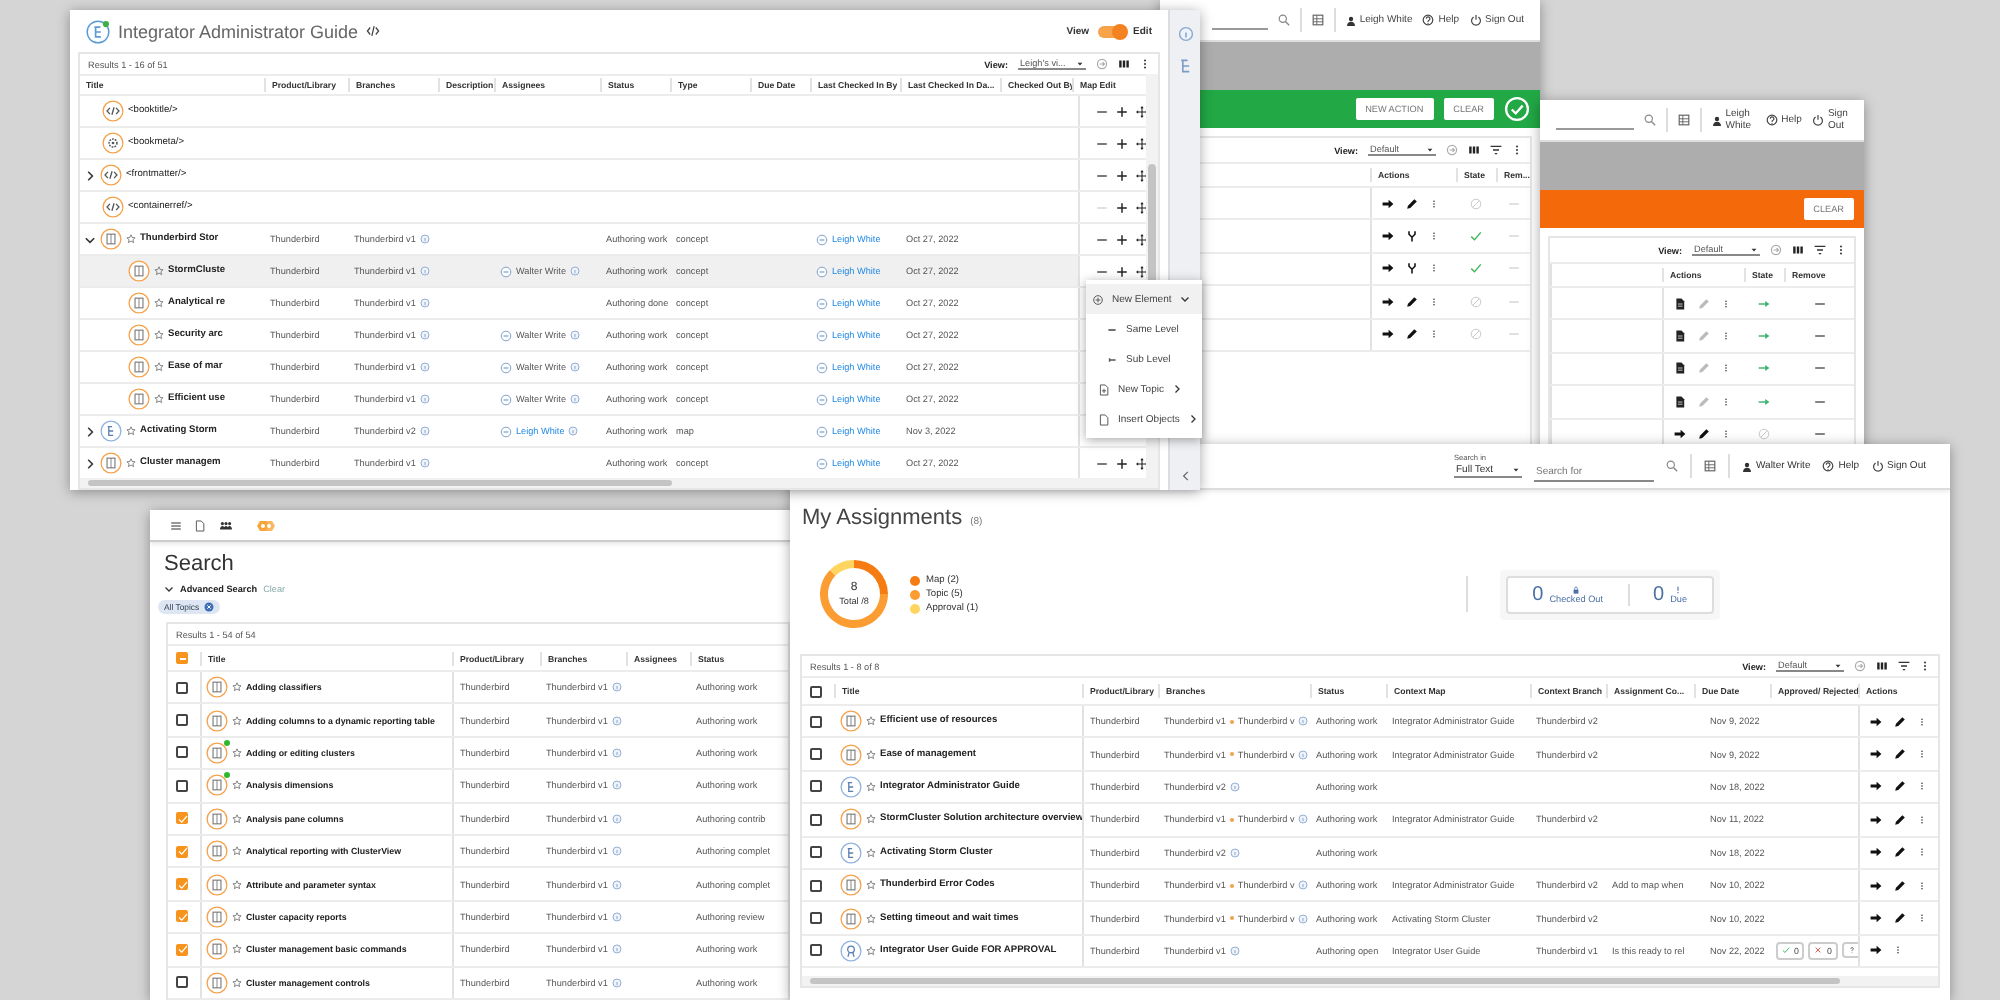 This screenshot has height=1000, width=2000. Describe the element at coordinates (1185, 66) in the screenshot. I see `tree-icon` at that location.